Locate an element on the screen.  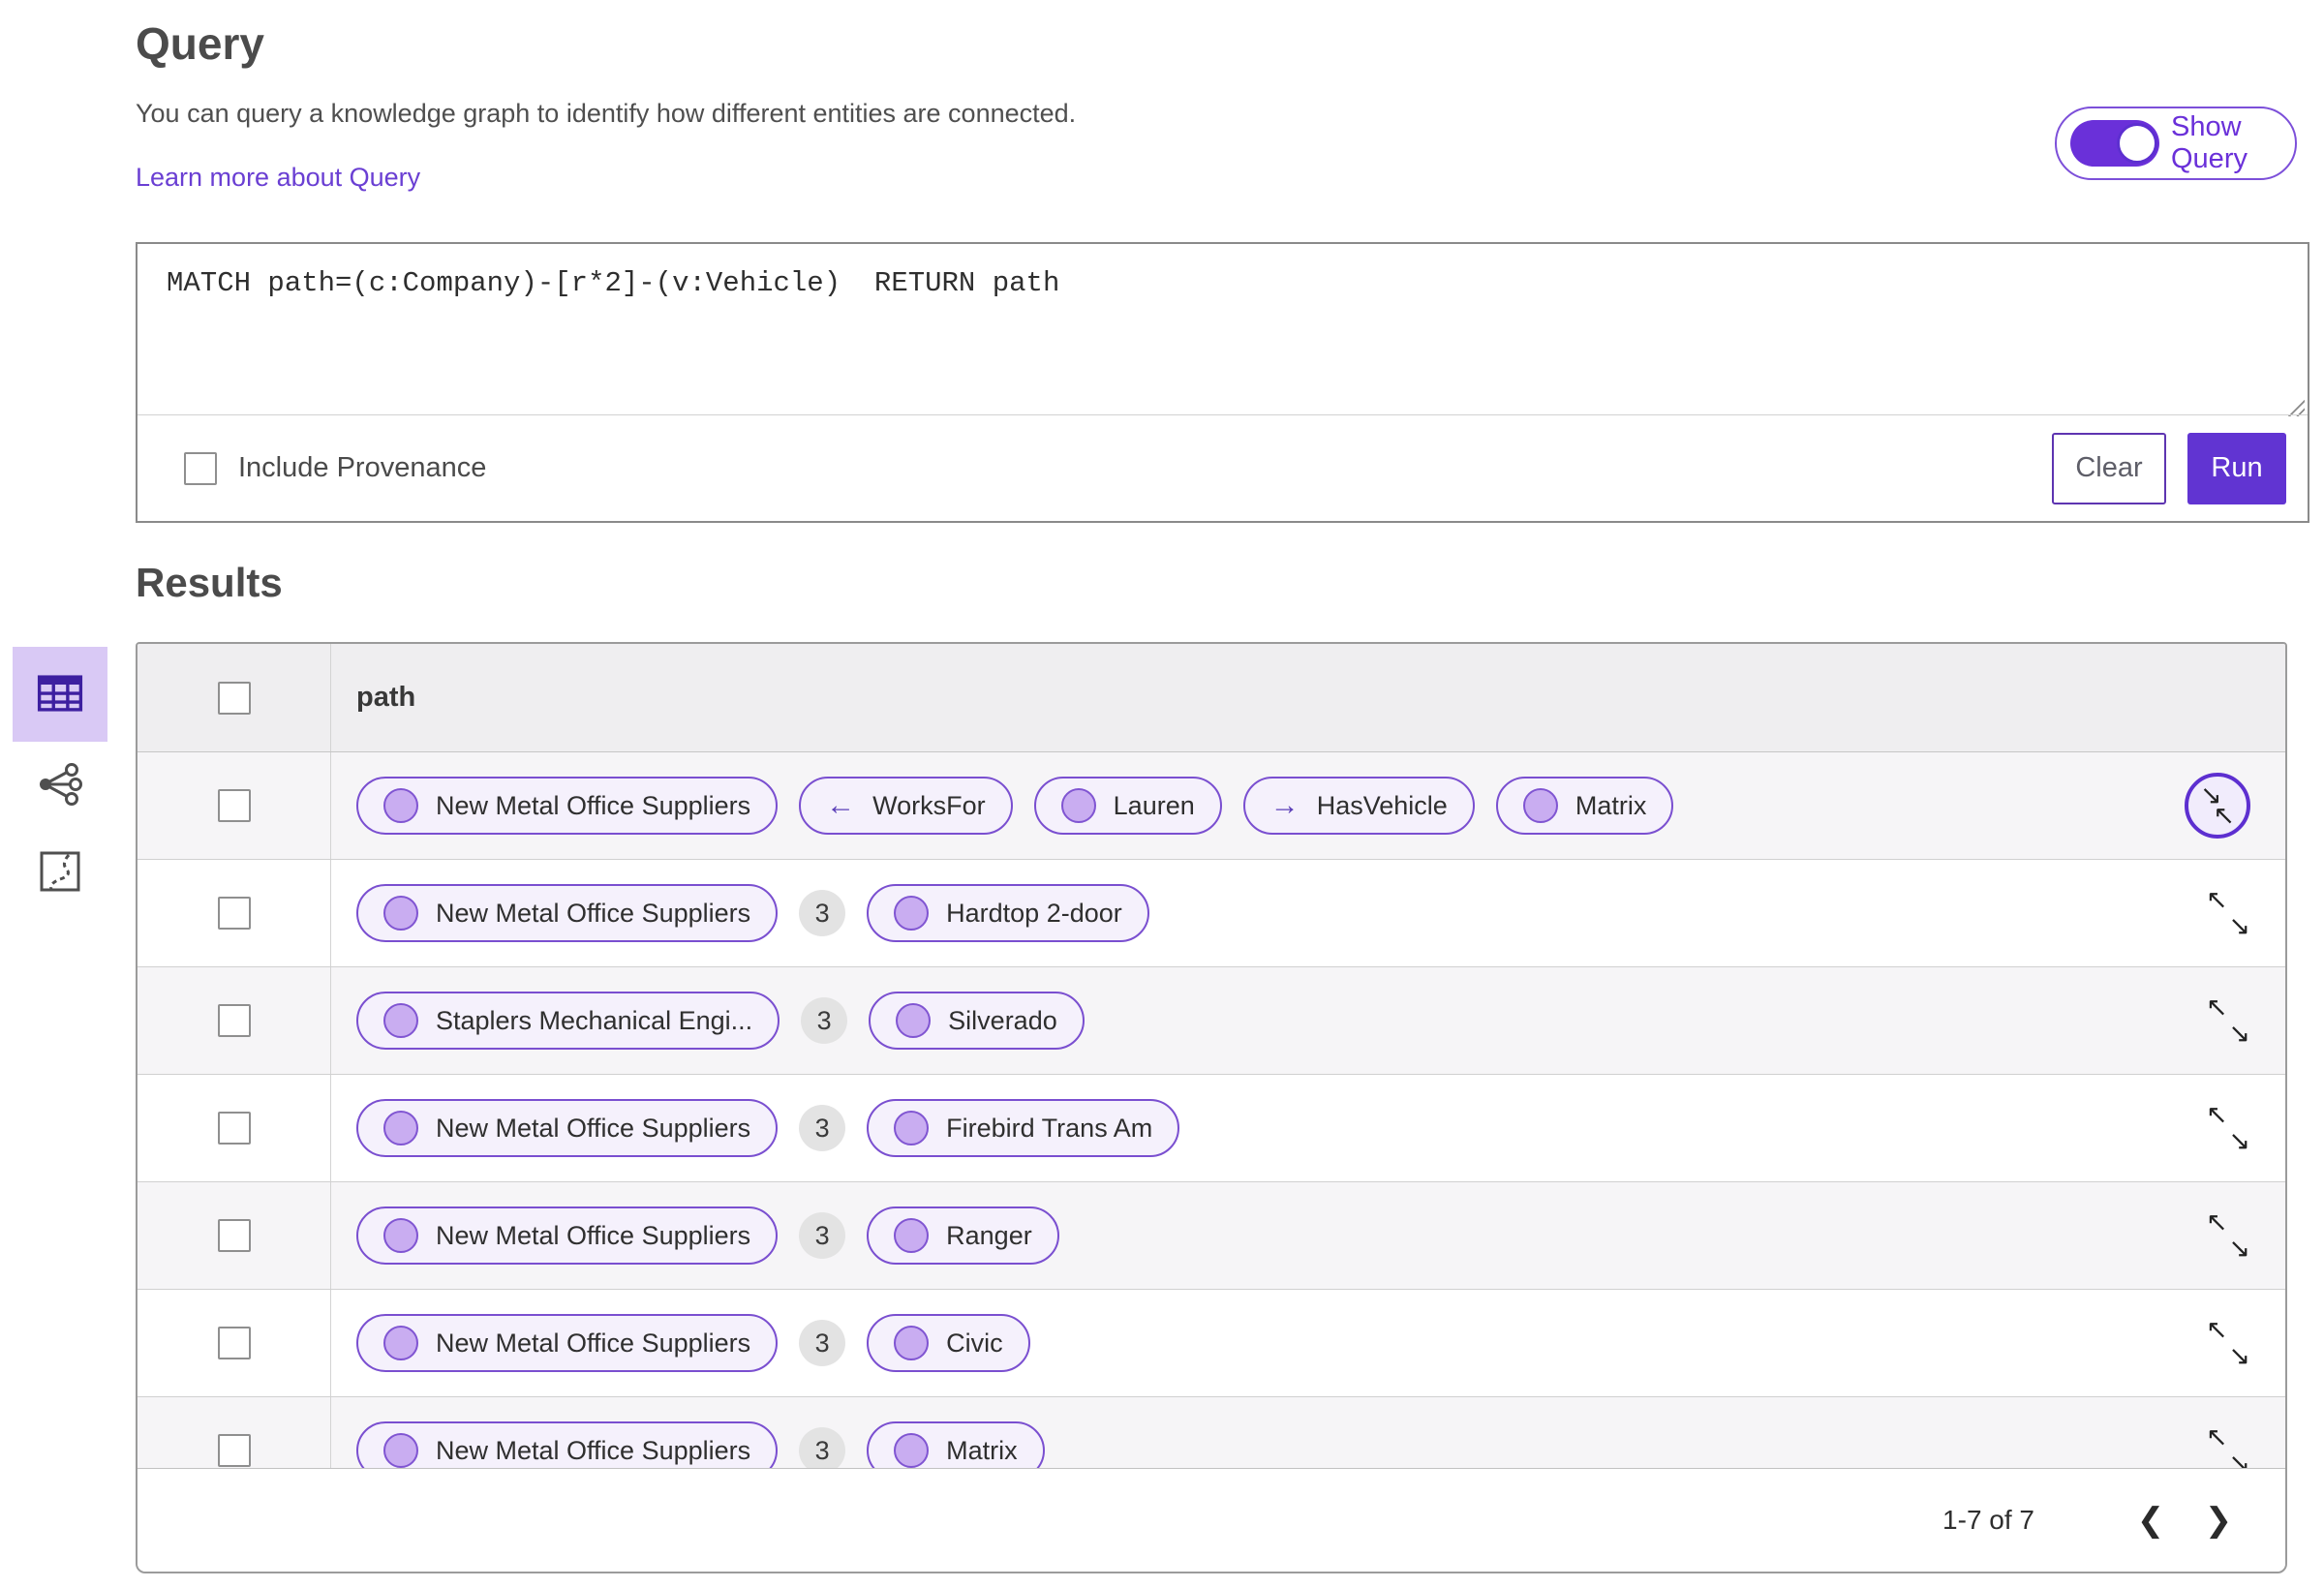
relationship-pill: → HasVehicle is located at coordinates (1359, 806).